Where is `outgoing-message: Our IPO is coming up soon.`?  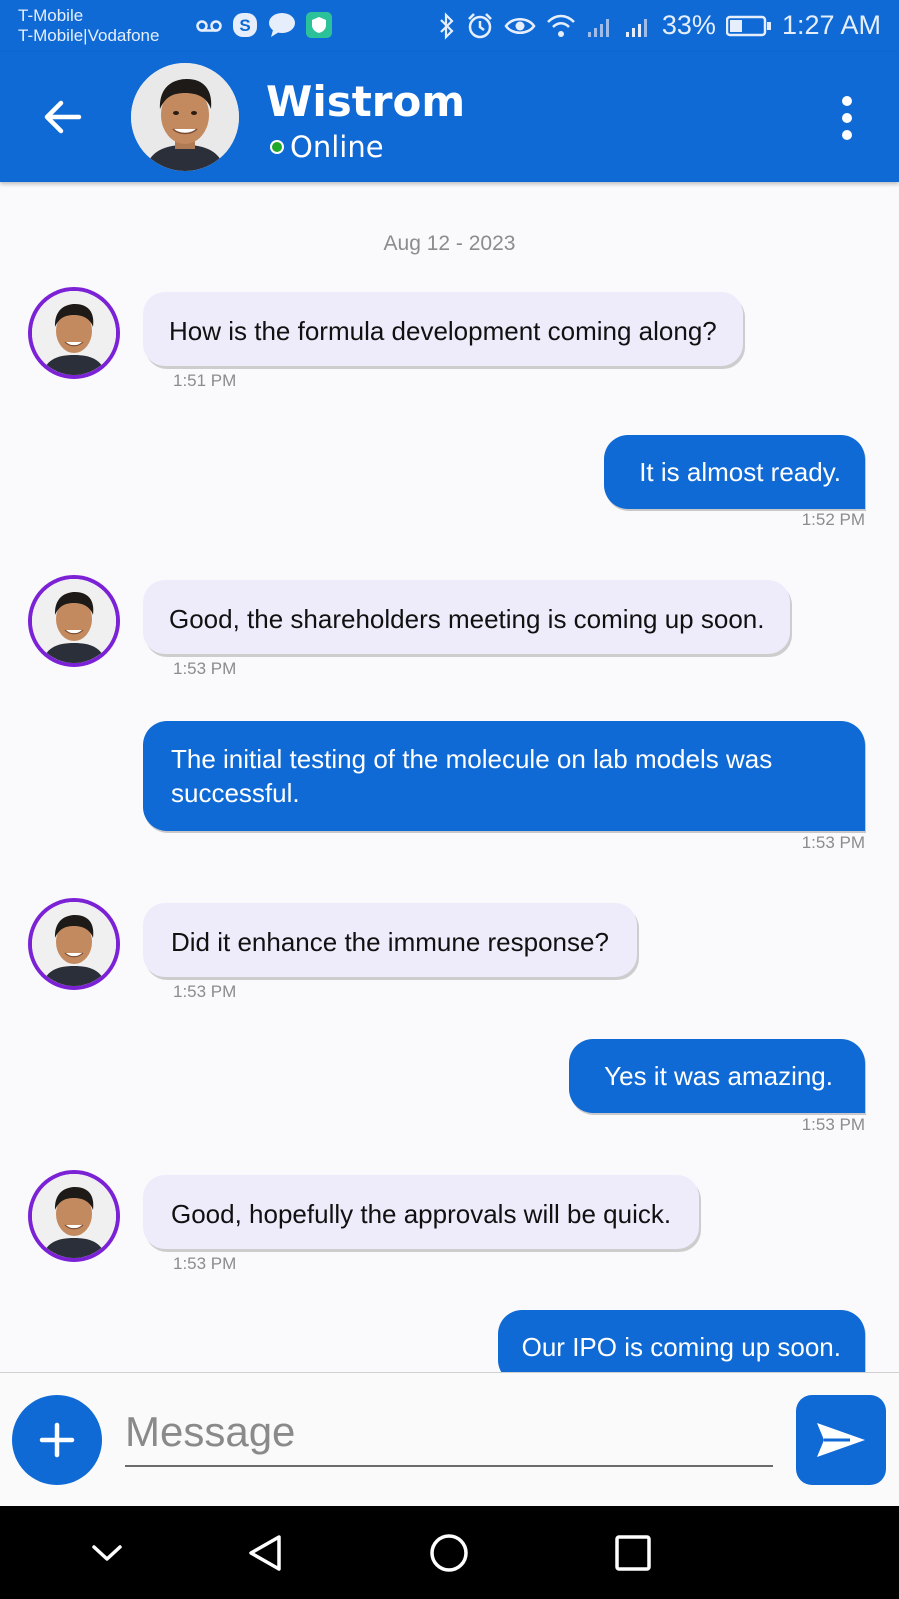
outgoing-message: Our IPO is coming up soon. is located at coordinates (681, 1341).